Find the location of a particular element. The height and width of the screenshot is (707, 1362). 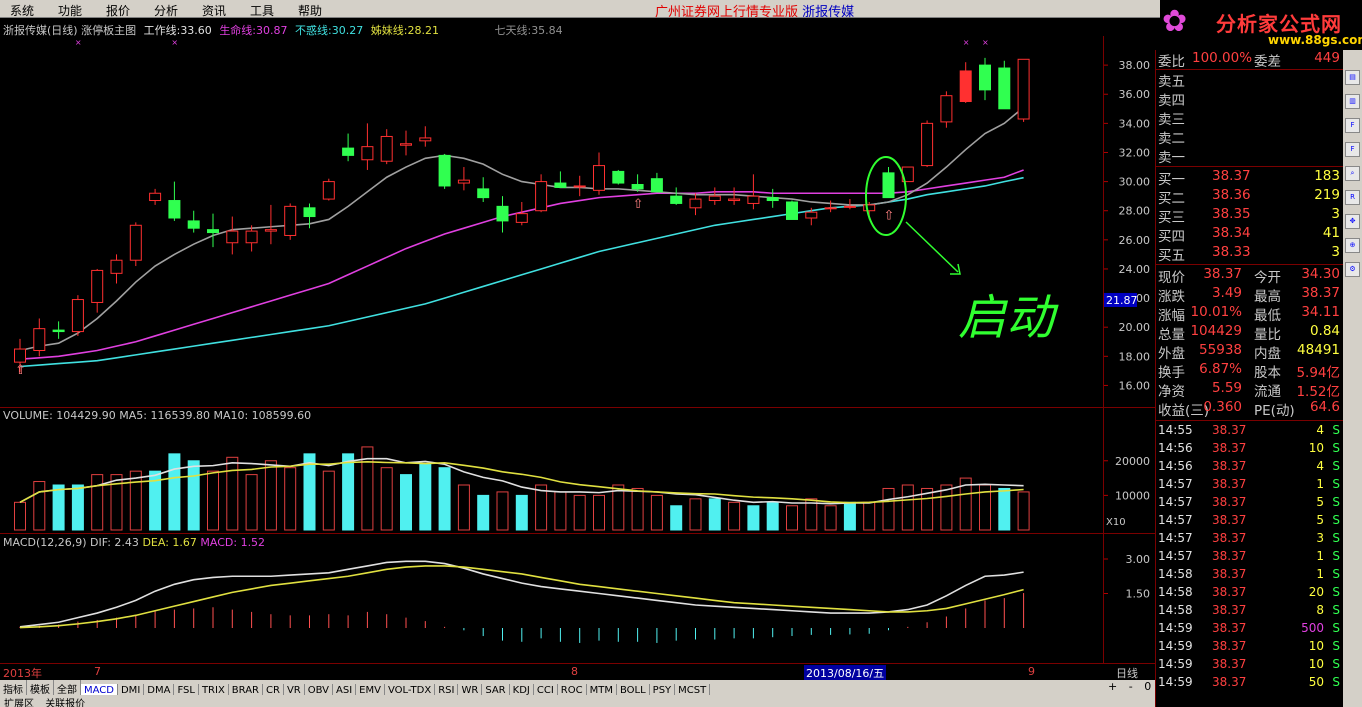

buy-level-label: 买四 is located at coordinates (1171, 237).